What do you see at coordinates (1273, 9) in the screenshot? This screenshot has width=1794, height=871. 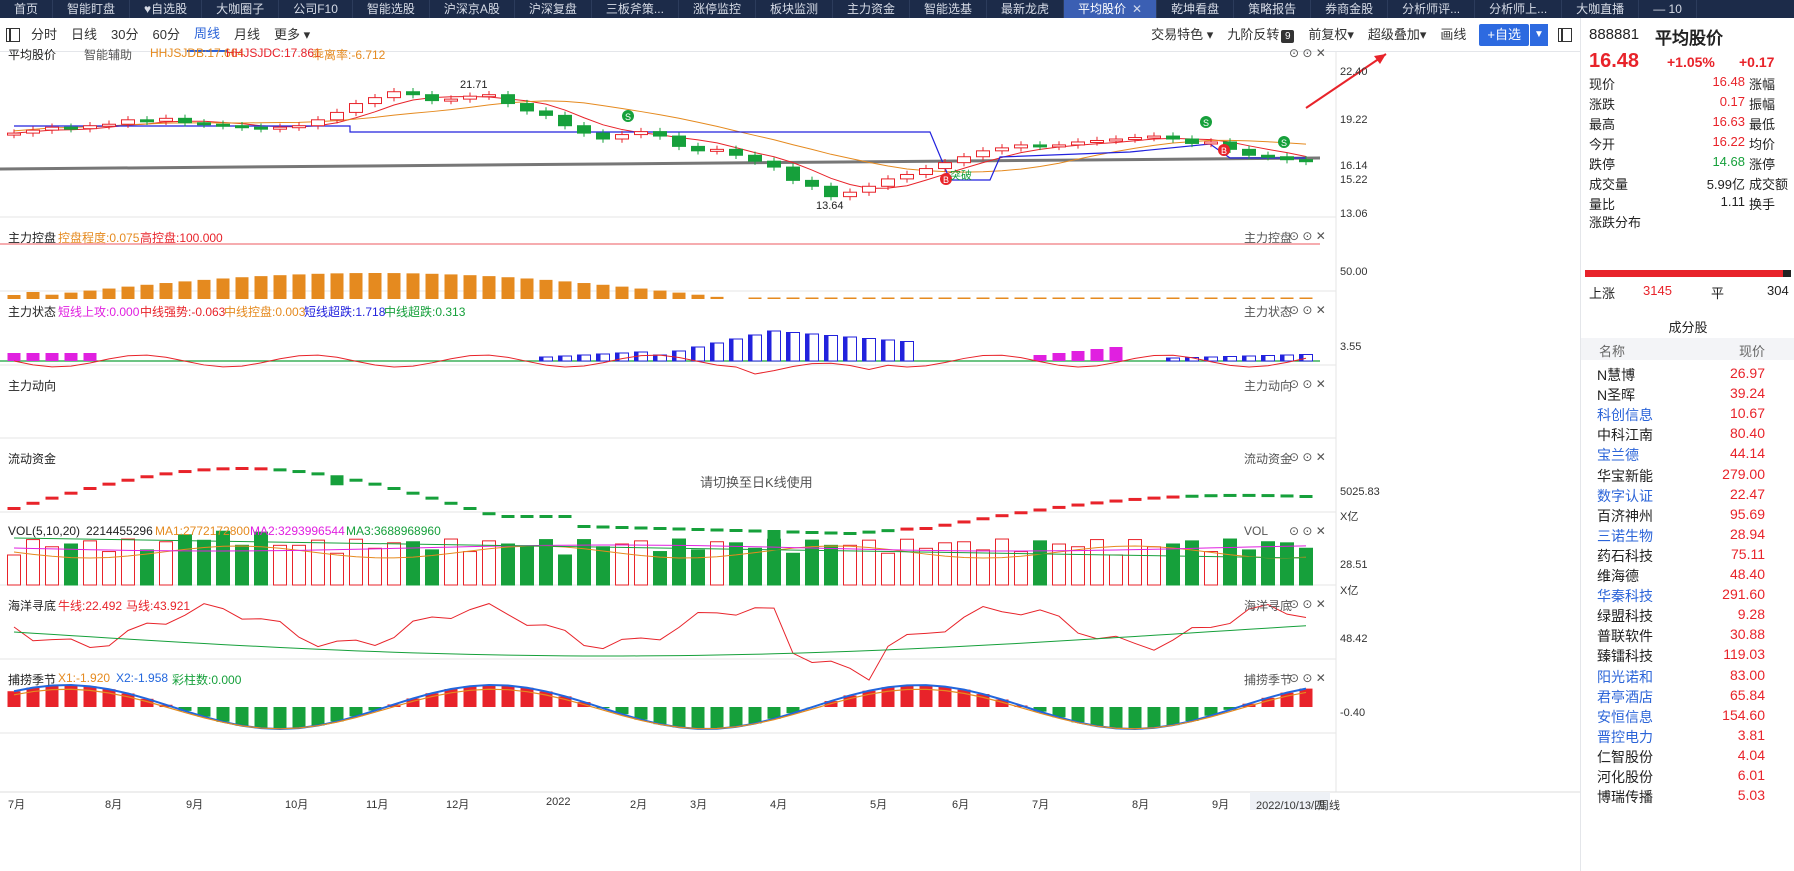 I see `nav-tab-16: 策略报告` at bounding box center [1273, 9].